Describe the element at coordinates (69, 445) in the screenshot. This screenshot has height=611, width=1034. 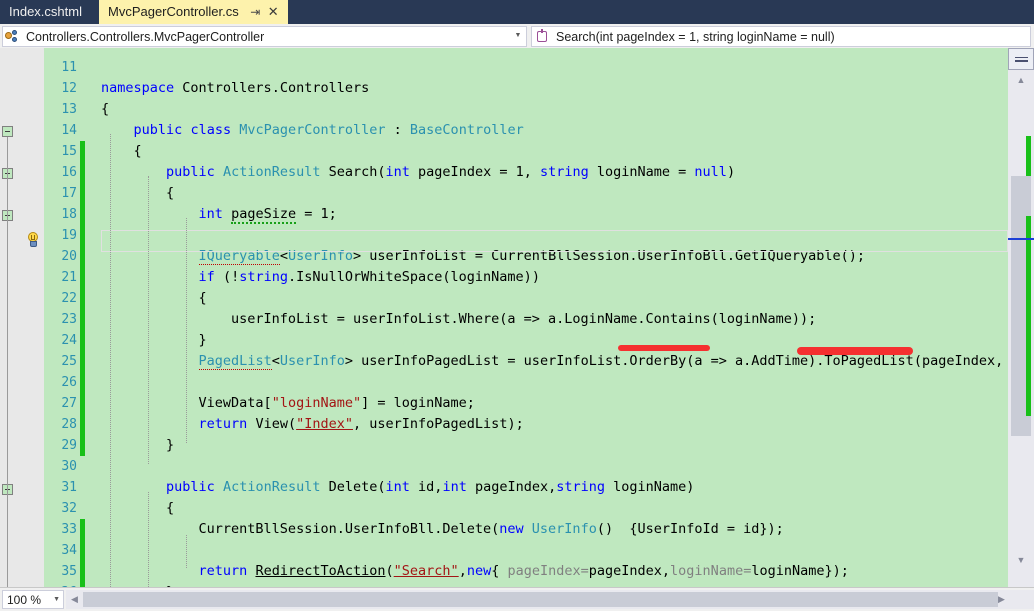
I see `line-number: 29` at that location.